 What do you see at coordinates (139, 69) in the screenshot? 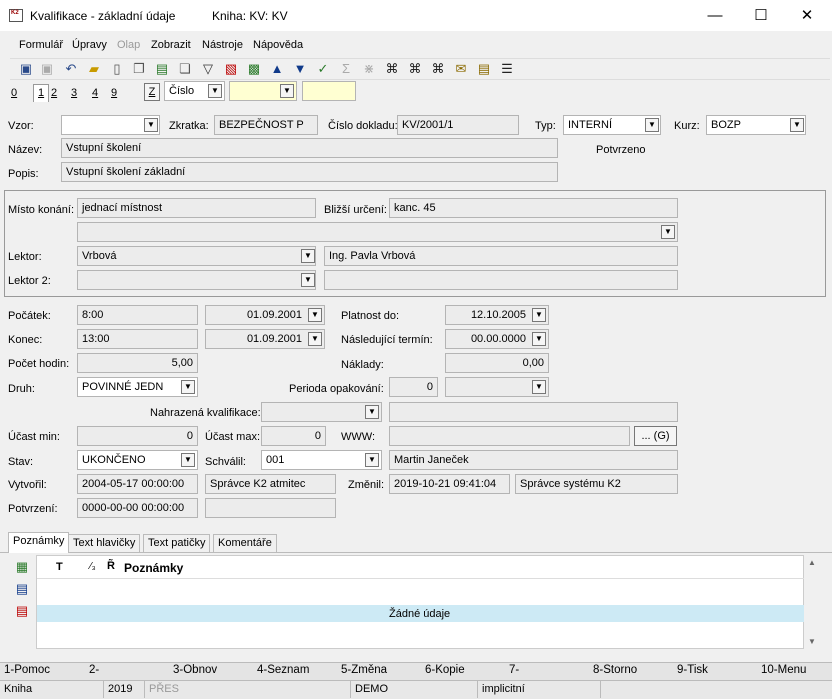
I see `copy-icon: ❐` at bounding box center [139, 69].